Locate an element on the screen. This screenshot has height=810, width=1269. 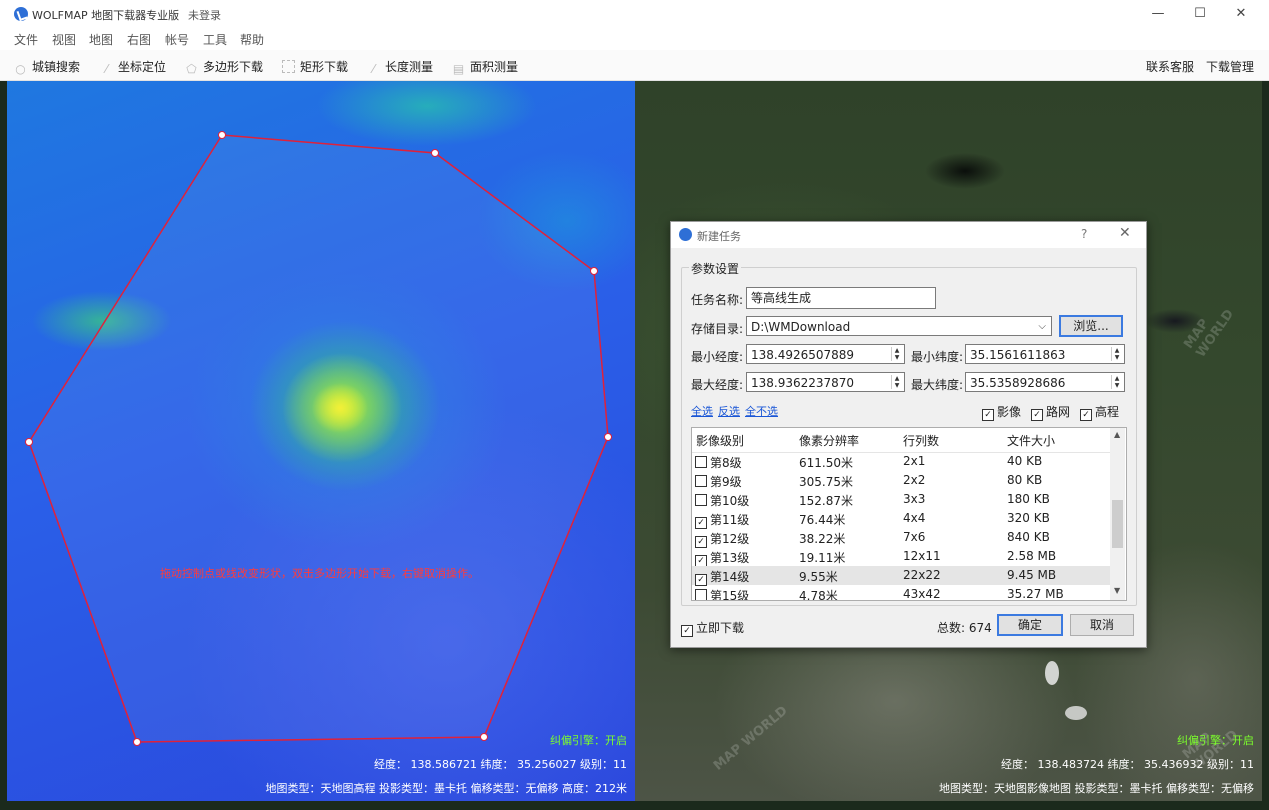
window-title: WOLFMAP 地图下载器专业版 is located at coordinates (106, 15).